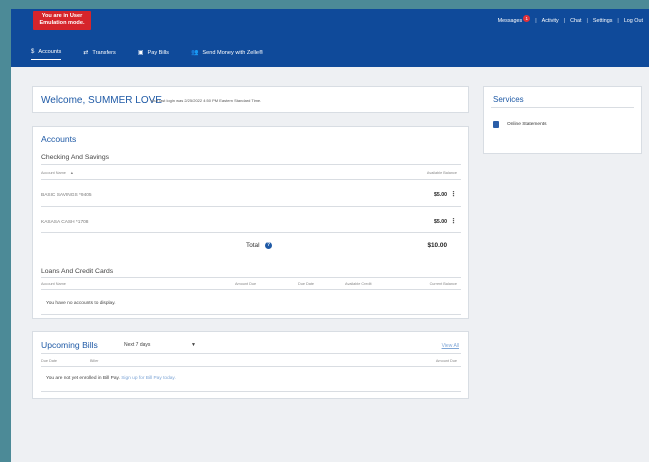 Image resolution: width=649 pixels, height=462 pixels. What do you see at coordinates (575, 21) in the screenshot?
I see `chat-link: Chat` at bounding box center [575, 21].